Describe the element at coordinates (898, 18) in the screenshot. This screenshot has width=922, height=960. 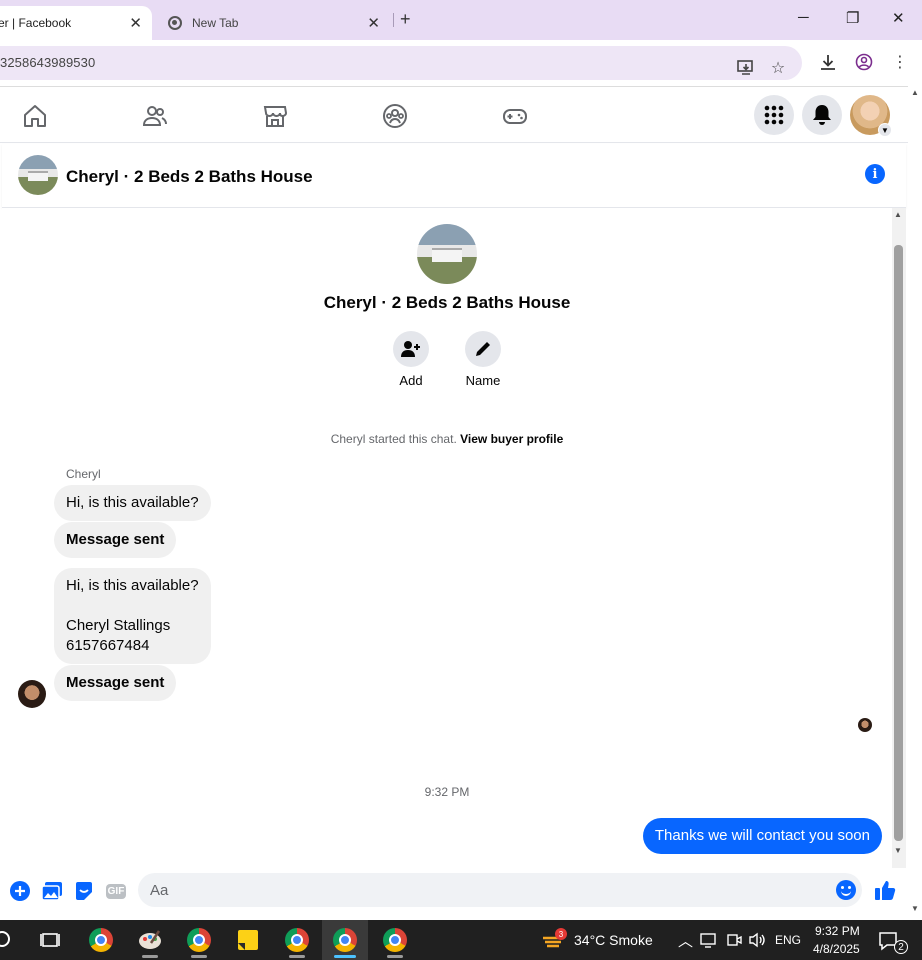
I see `close-window-icon: ✕` at that location.